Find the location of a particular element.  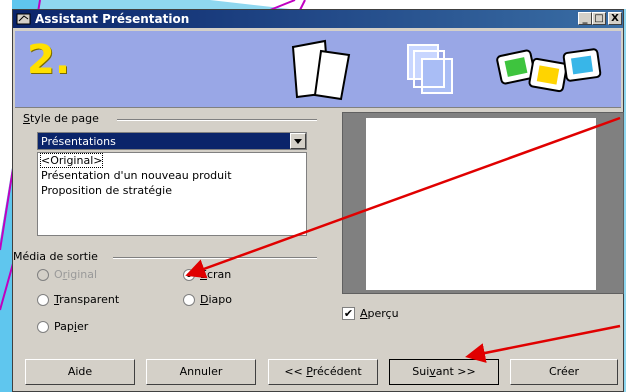

overlapping-windows-icon is located at coordinates (430, 69).